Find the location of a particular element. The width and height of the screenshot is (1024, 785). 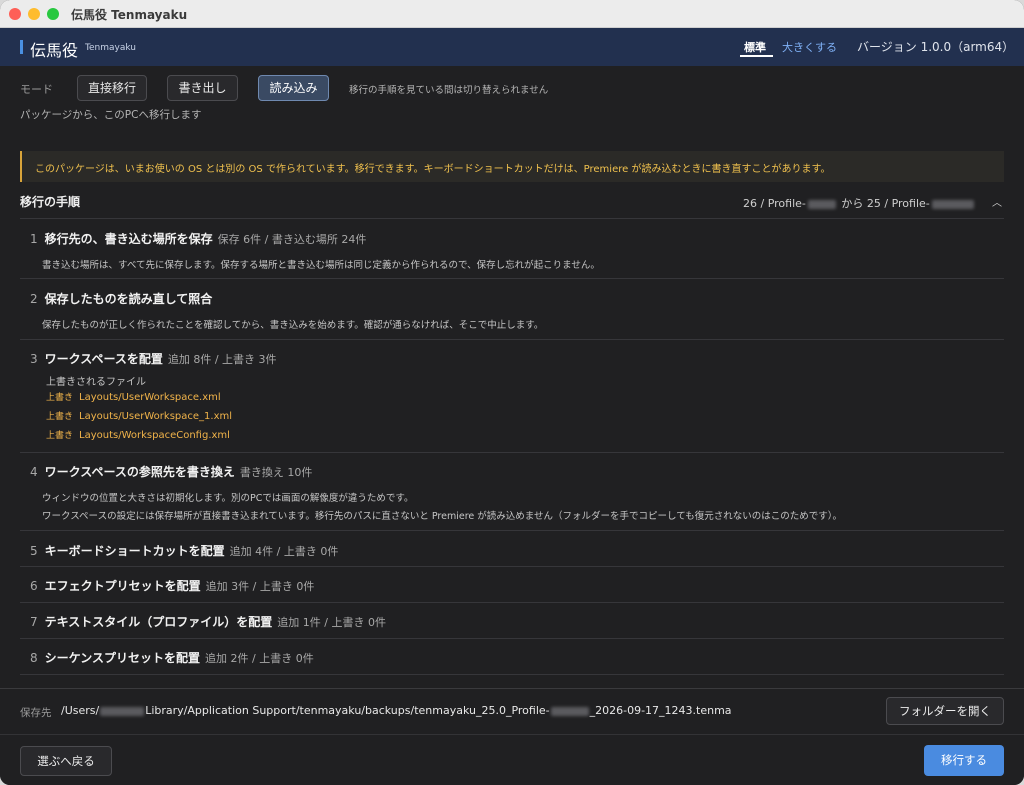

size-large-tab: 大きくする is located at coordinates (809, 47).